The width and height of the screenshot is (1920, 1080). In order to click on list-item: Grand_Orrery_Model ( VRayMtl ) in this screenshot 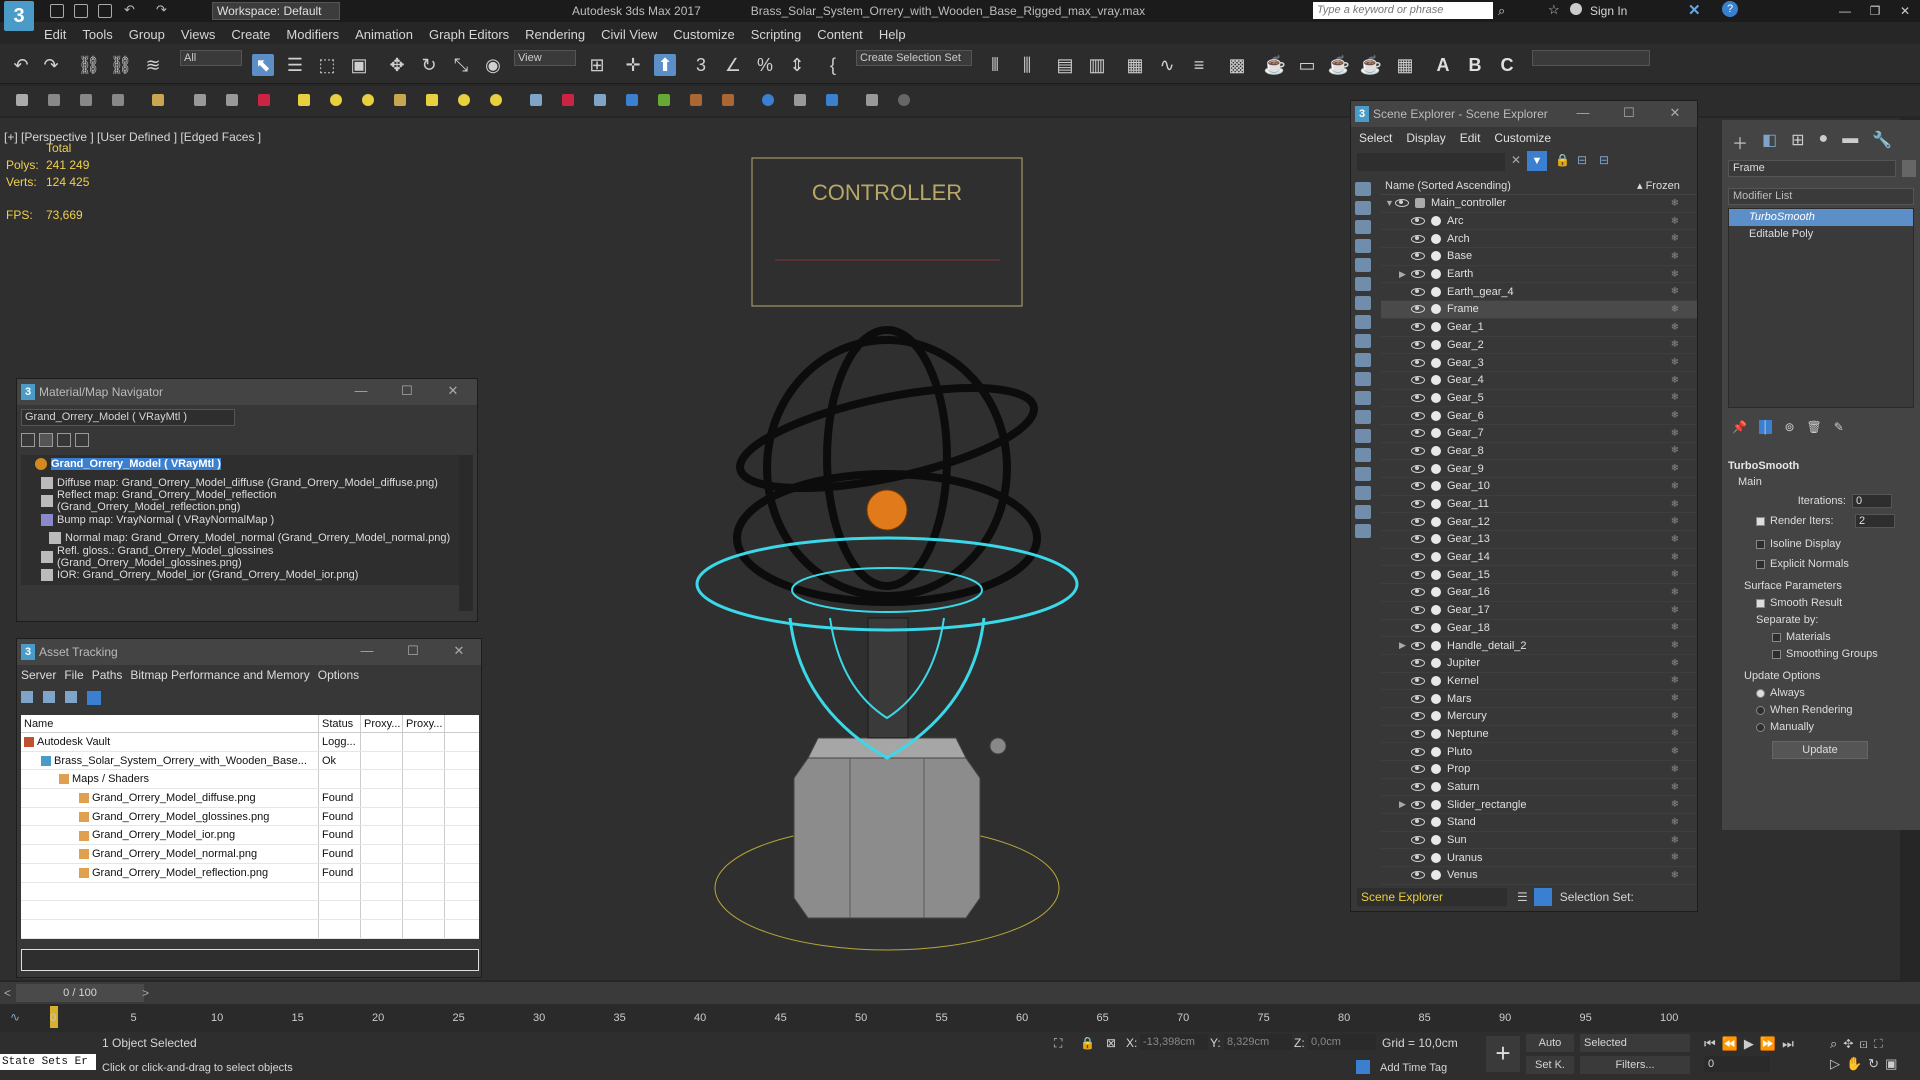, I will do `click(241, 464)`.